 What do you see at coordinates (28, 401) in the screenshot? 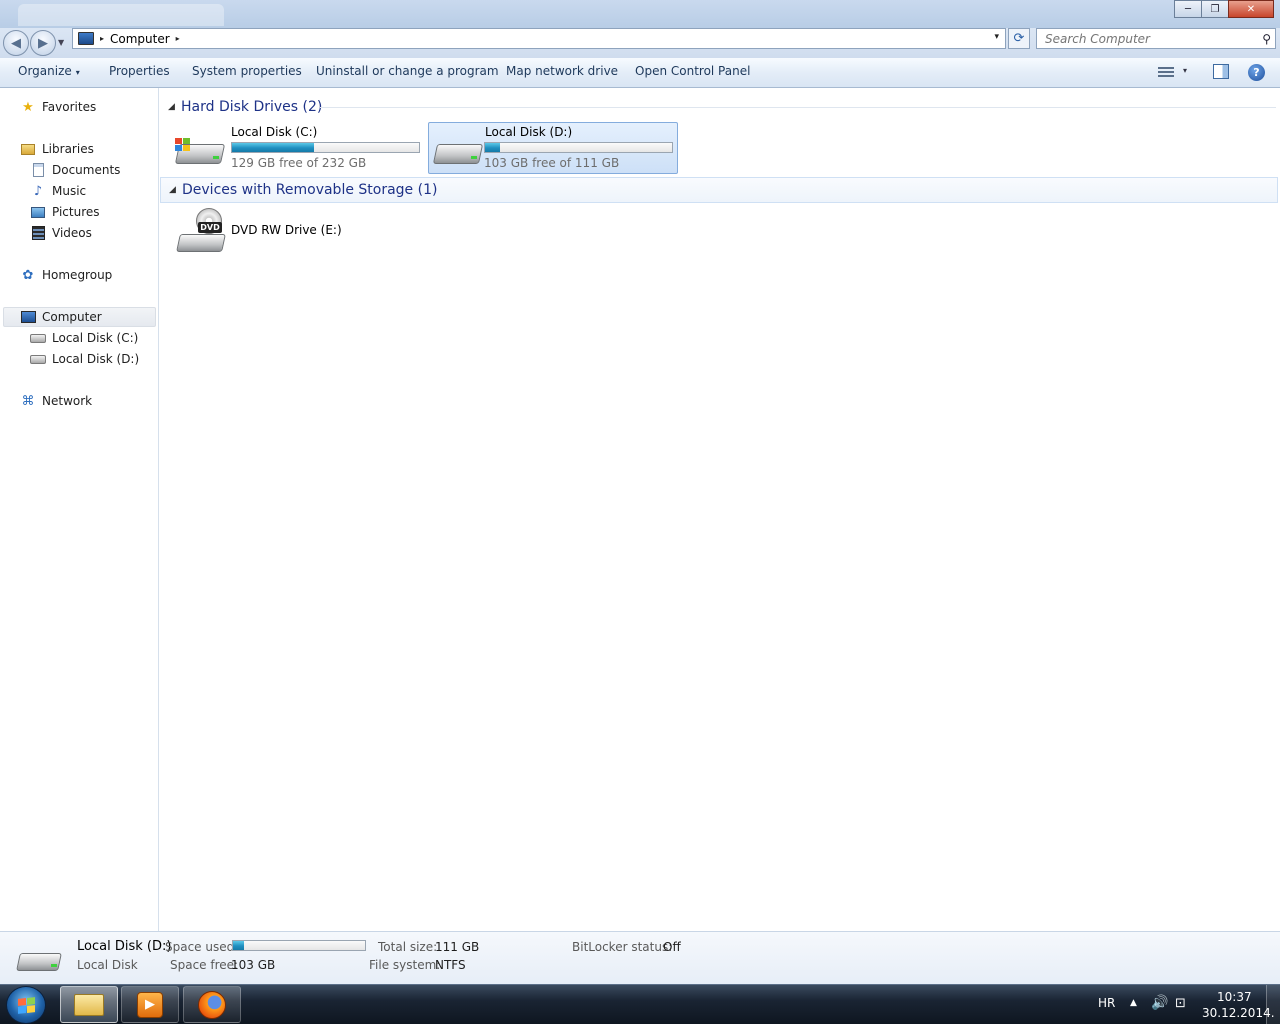
I see `network-icon: ⌘` at bounding box center [28, 401].